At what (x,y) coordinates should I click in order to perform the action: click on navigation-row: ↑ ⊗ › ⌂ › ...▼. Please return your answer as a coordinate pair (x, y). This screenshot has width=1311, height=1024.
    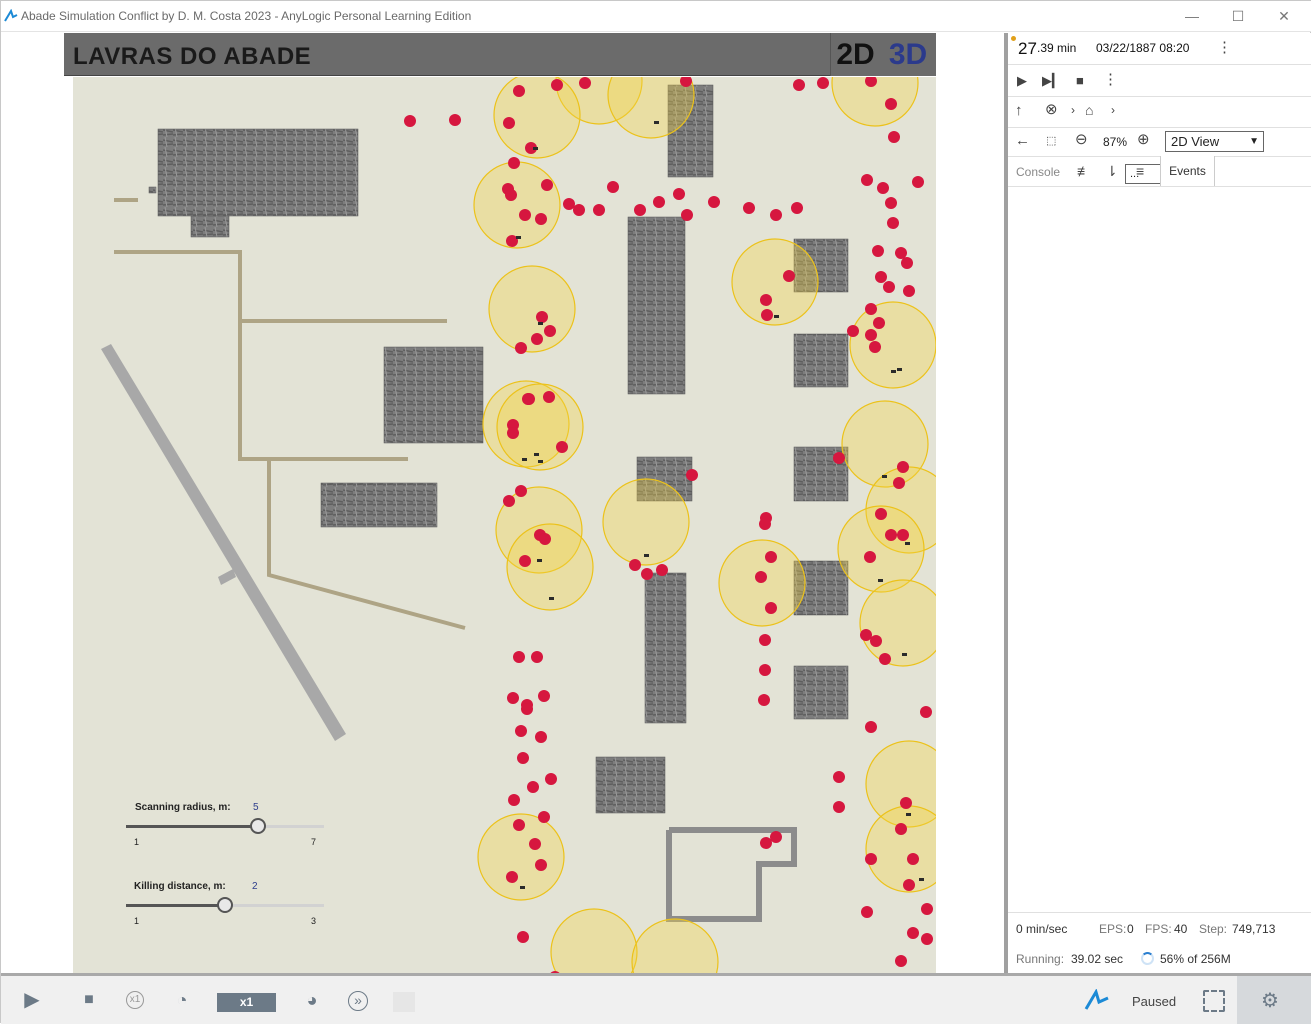
    Looking at the image, I should click on (1159, 140).